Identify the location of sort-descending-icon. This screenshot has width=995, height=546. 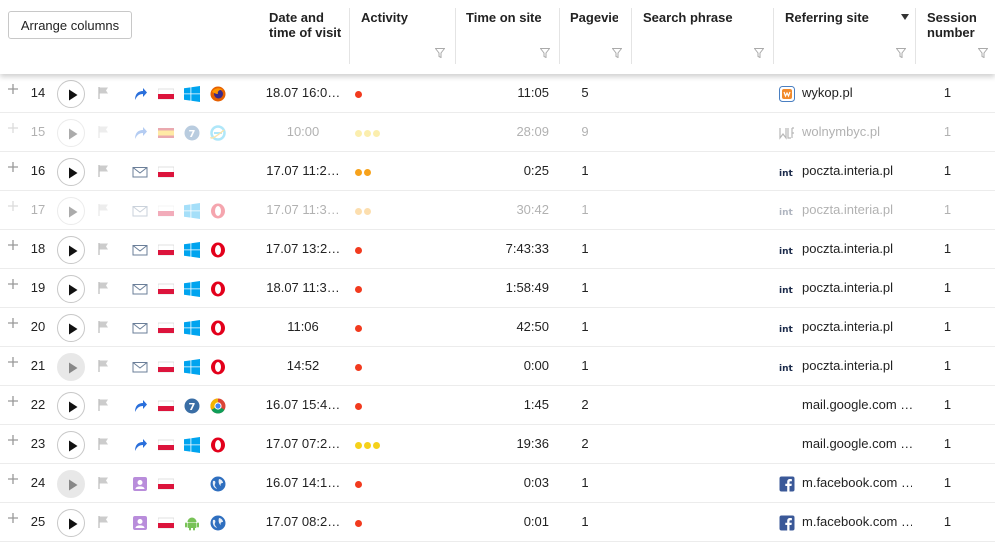
(905, 17).